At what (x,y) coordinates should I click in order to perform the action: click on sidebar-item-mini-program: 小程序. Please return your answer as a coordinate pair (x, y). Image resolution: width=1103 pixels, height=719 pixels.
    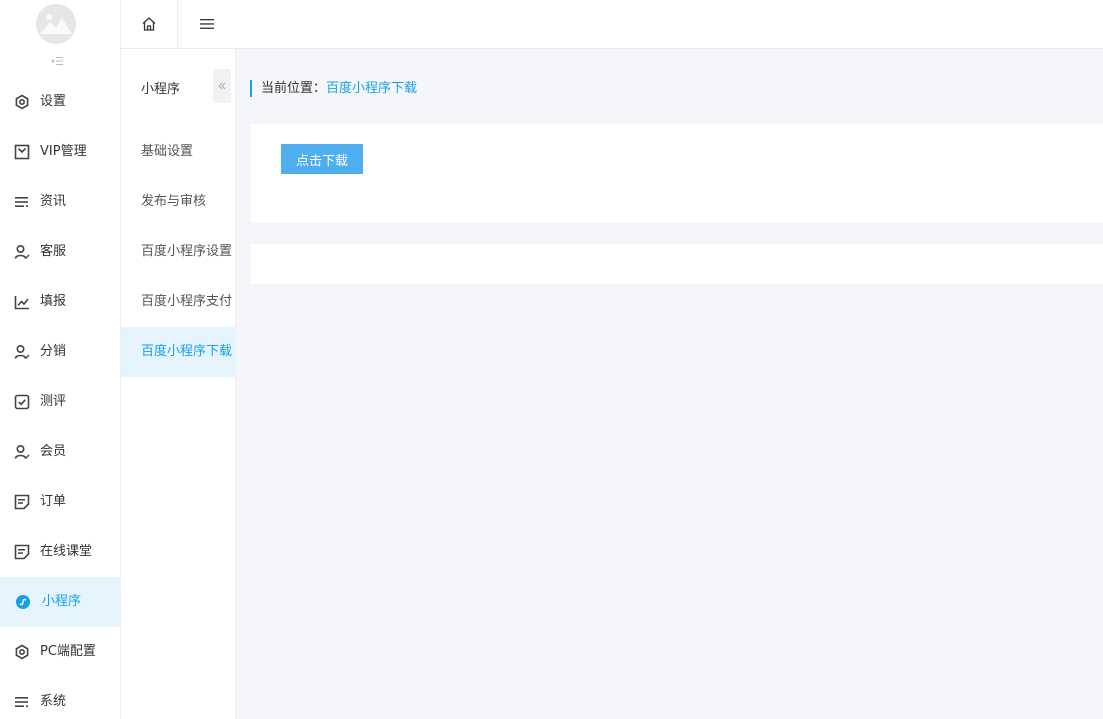
    Looking at the image, I should click on (60, 602).